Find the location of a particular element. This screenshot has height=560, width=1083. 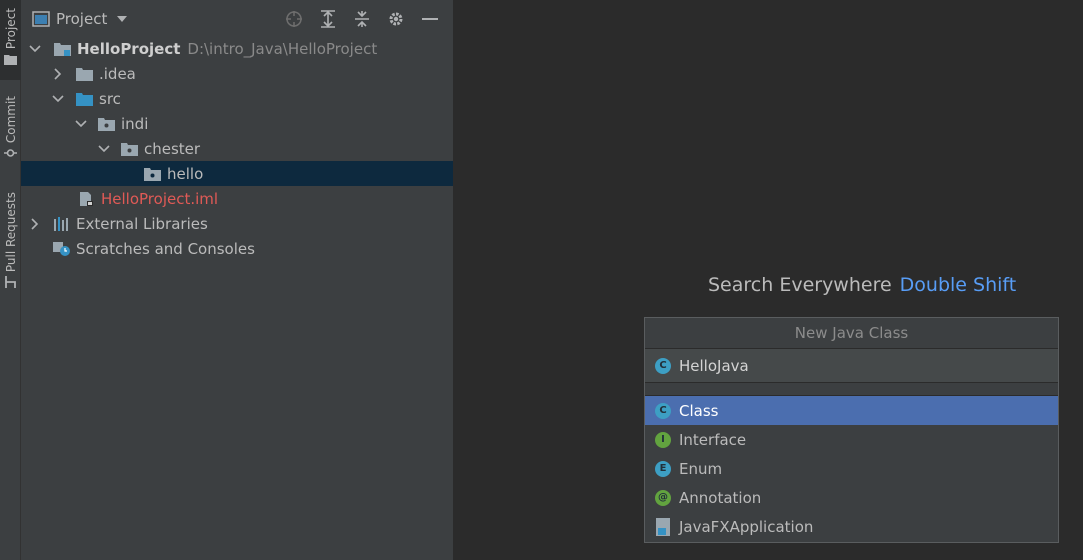

enum-icon: E is located at coordinates (663, 468).